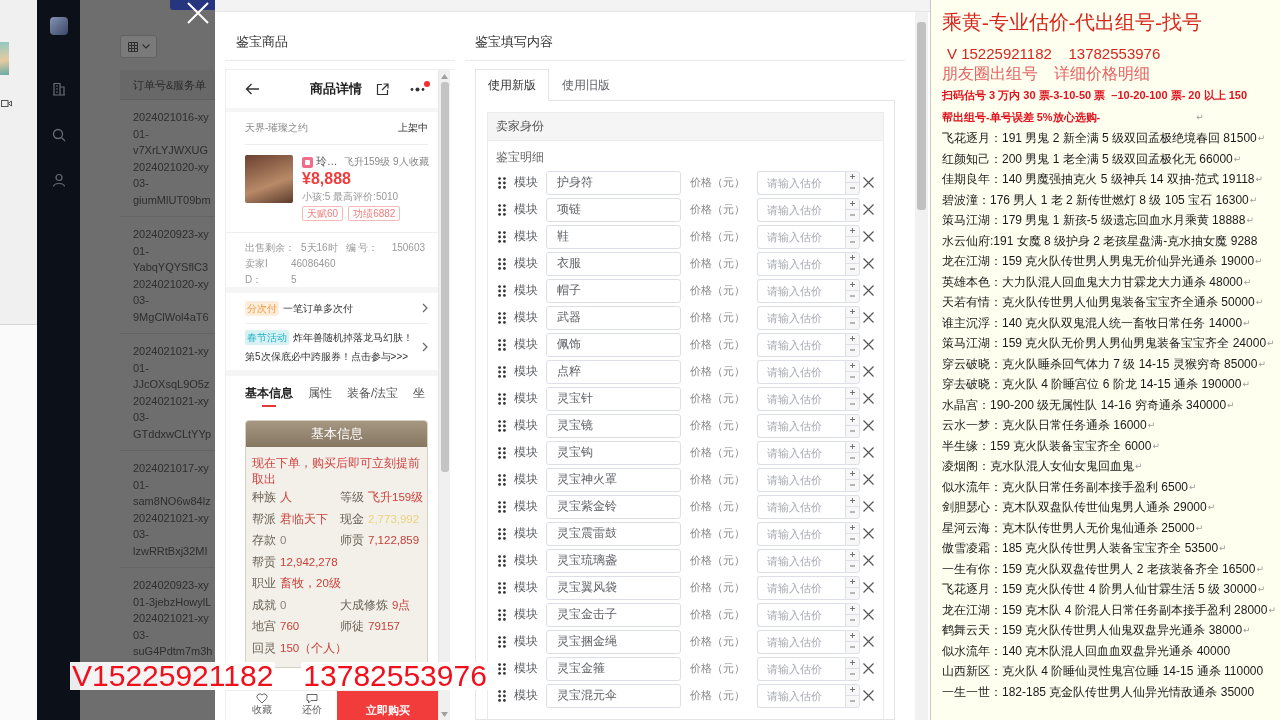 The width and height of the screenshot is (1280, 720). Describe the element at coordinates (613, 371) in the screenshot. I see `module-input: 点粹` at that location.